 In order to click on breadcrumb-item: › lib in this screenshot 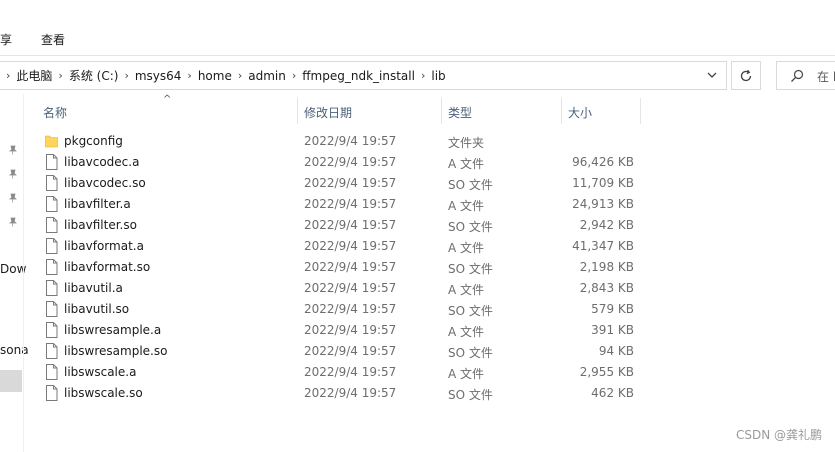, I will do `click(430, 76)`.